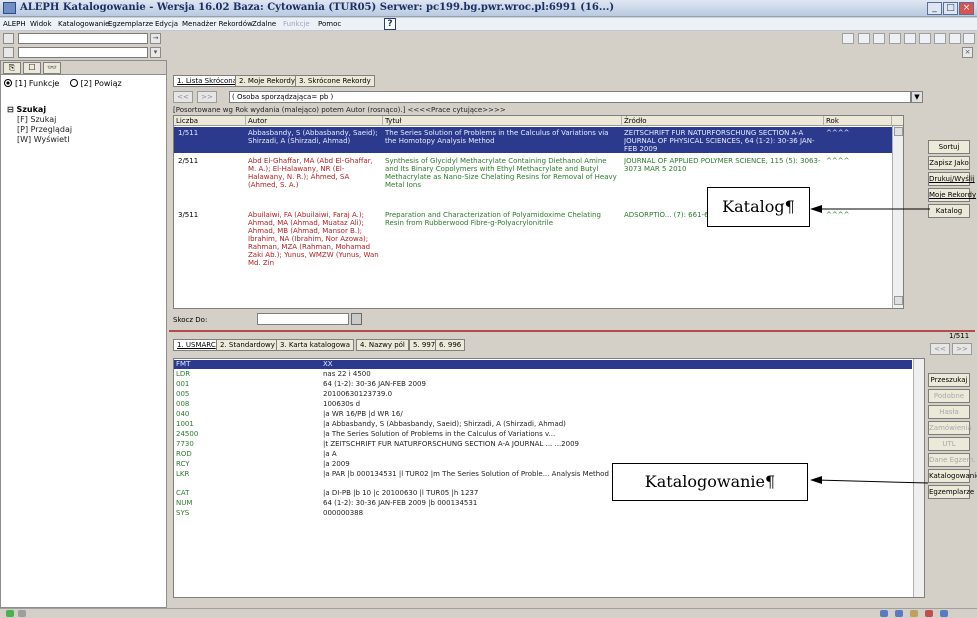 The image size is (977, 618). I want to click on marc-row: 001 64 (1-2): 30-36 JAN-FEB 2009, so click(543, 384).